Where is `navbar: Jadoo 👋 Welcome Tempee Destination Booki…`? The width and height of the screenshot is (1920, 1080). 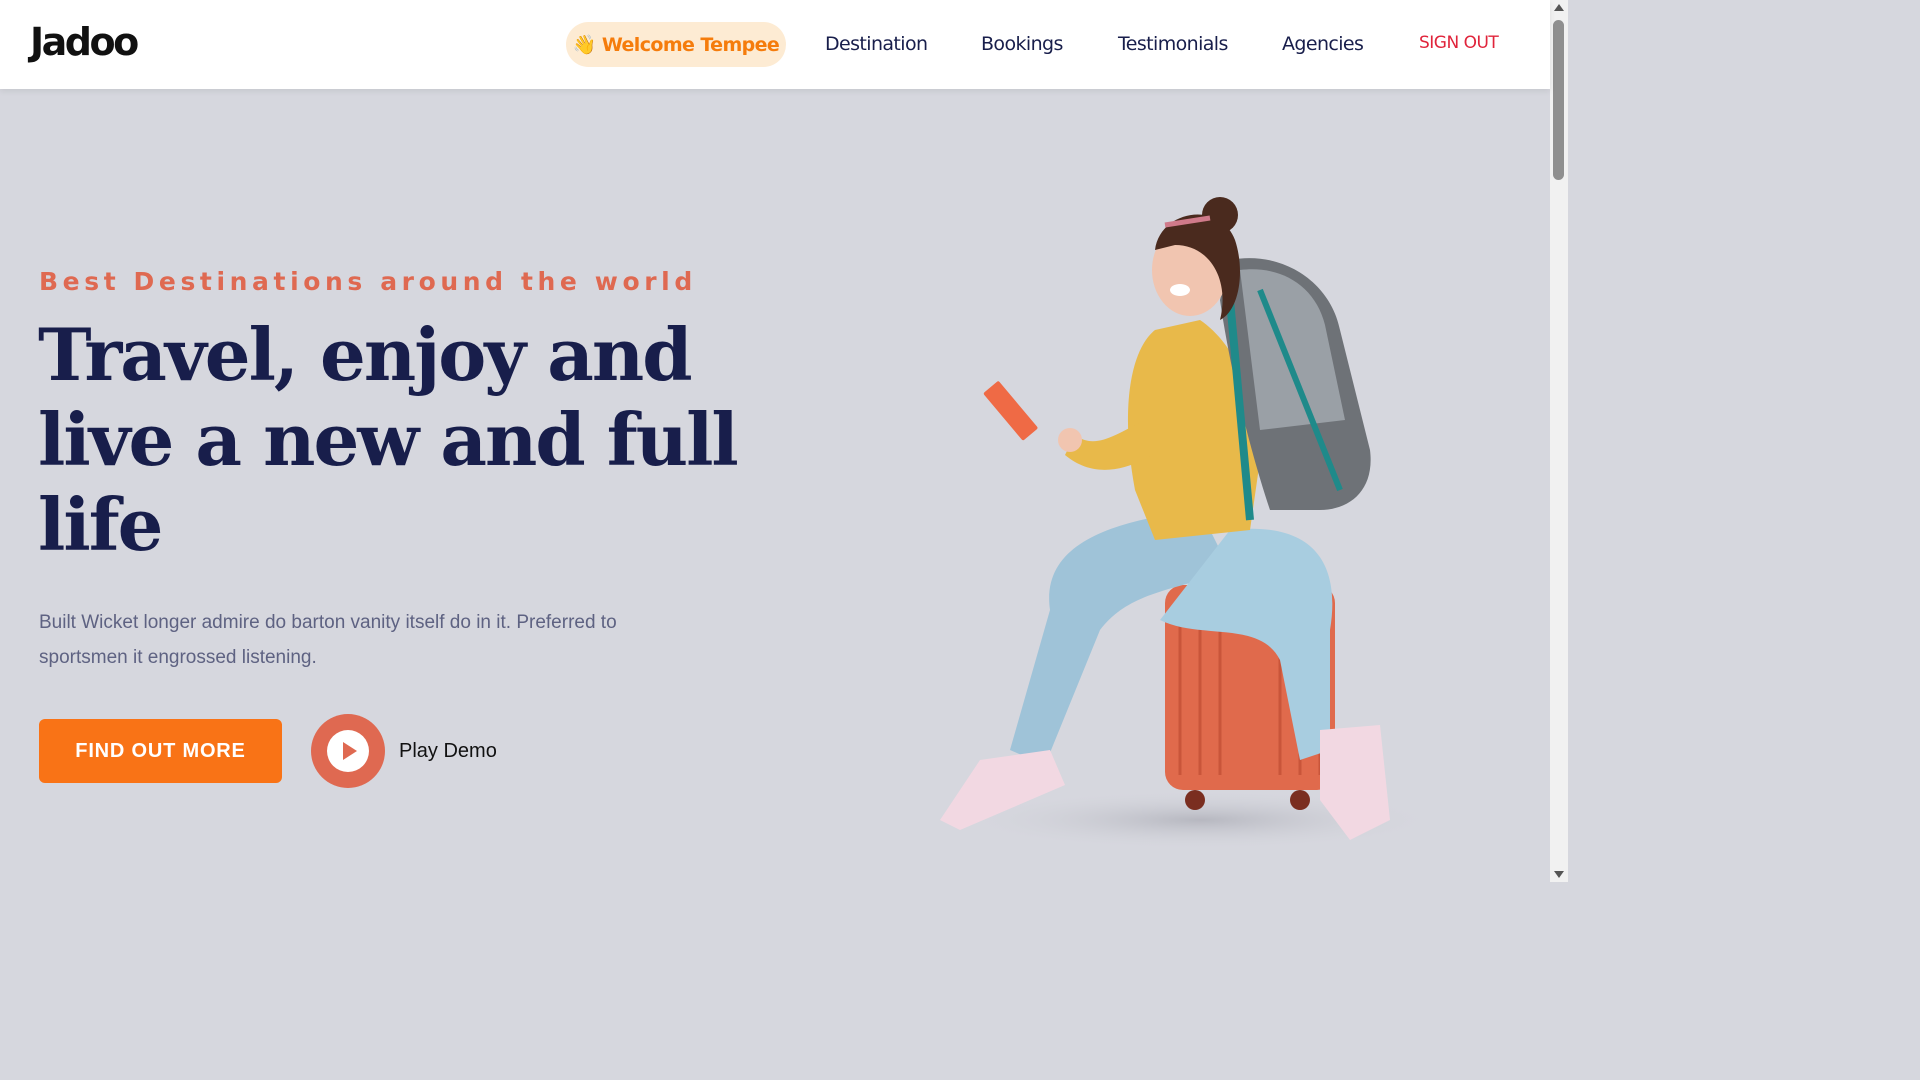 navbar: Jadoo 👋 Welcome Tempee Destination Booki… is located at coordinates (775, 44).